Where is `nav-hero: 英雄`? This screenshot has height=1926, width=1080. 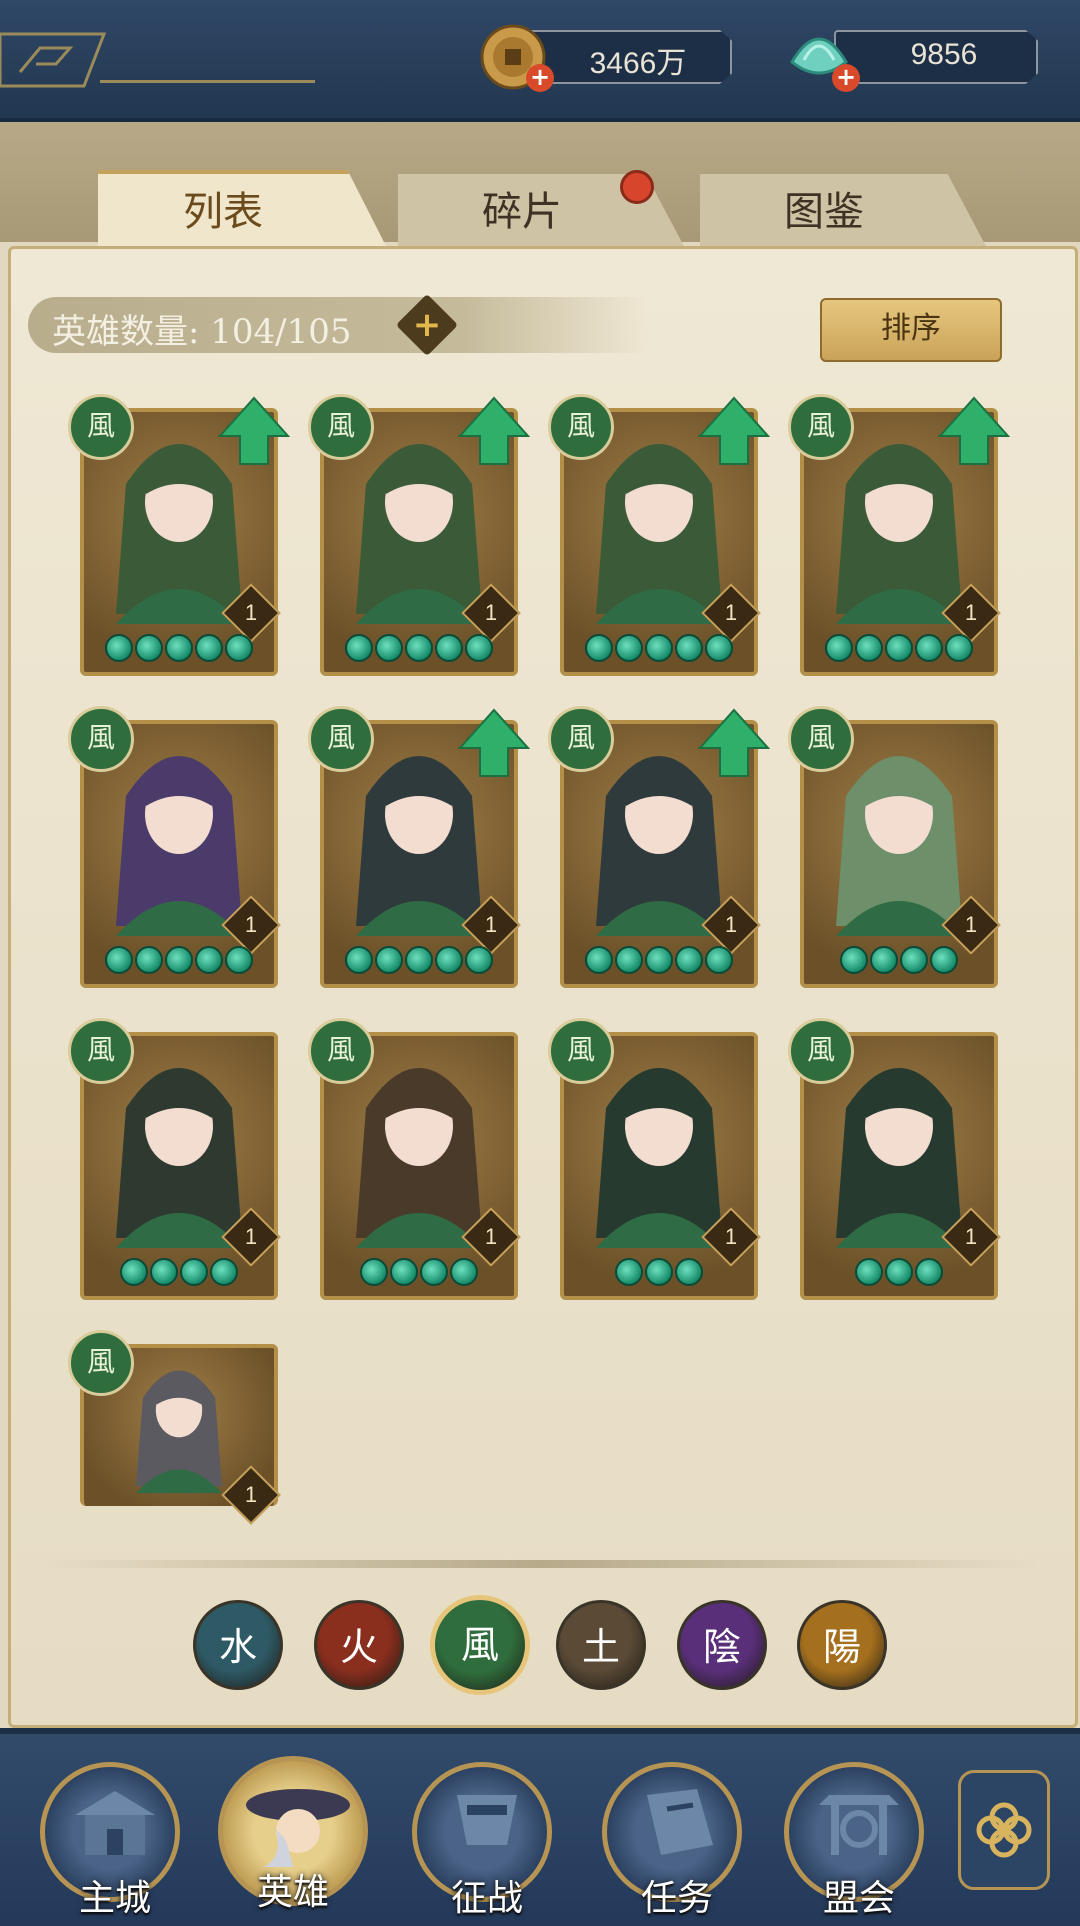 nav-hero: 英雄 is located at coordinates (293, 1834).